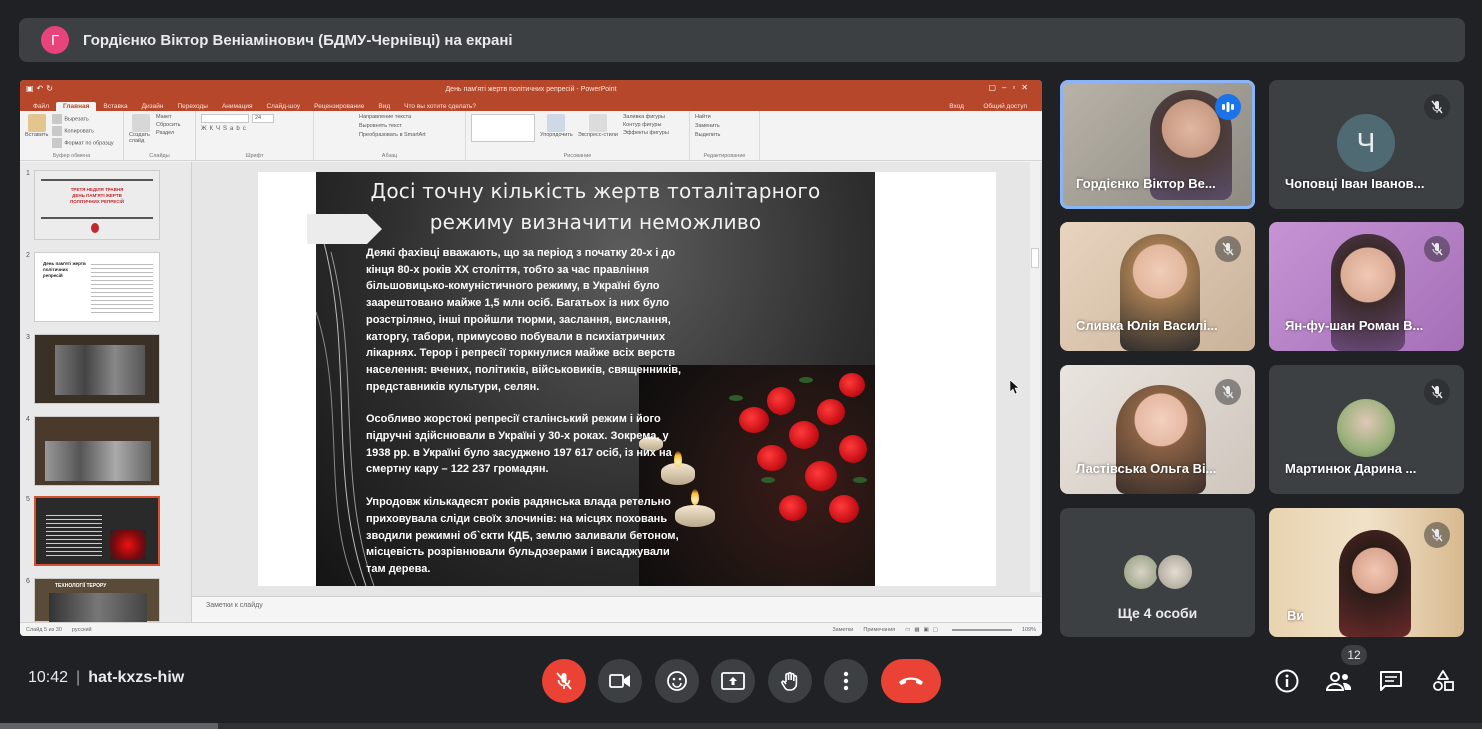 This screenshot has width=1482, height=729. I want to click on shape-fill-label: Заливка фигуры, so click(643, 117).